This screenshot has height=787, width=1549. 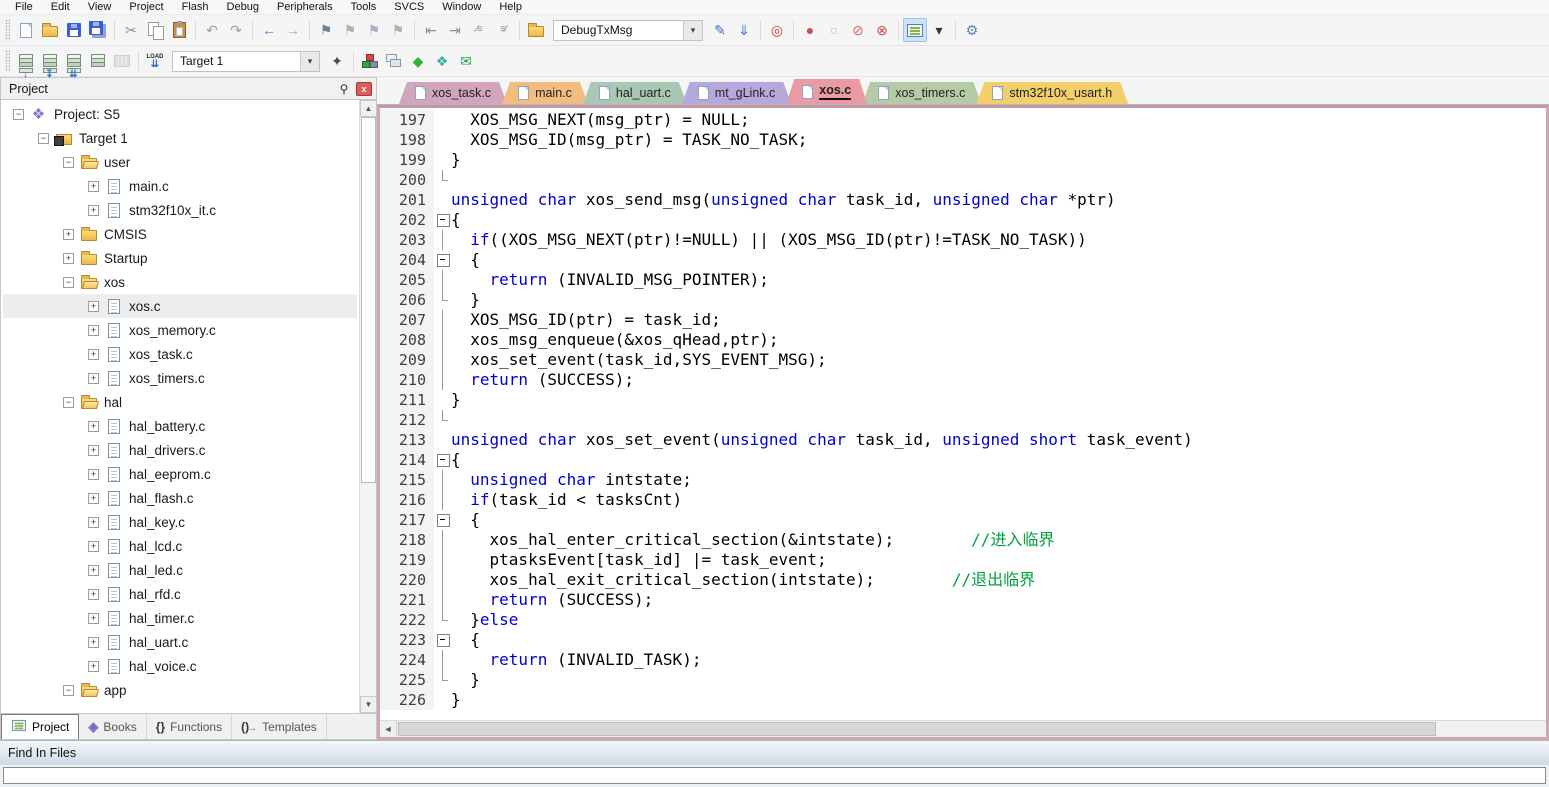 I want to click on next-bookmark-icon: ⚑, so click(x=374, y=30).